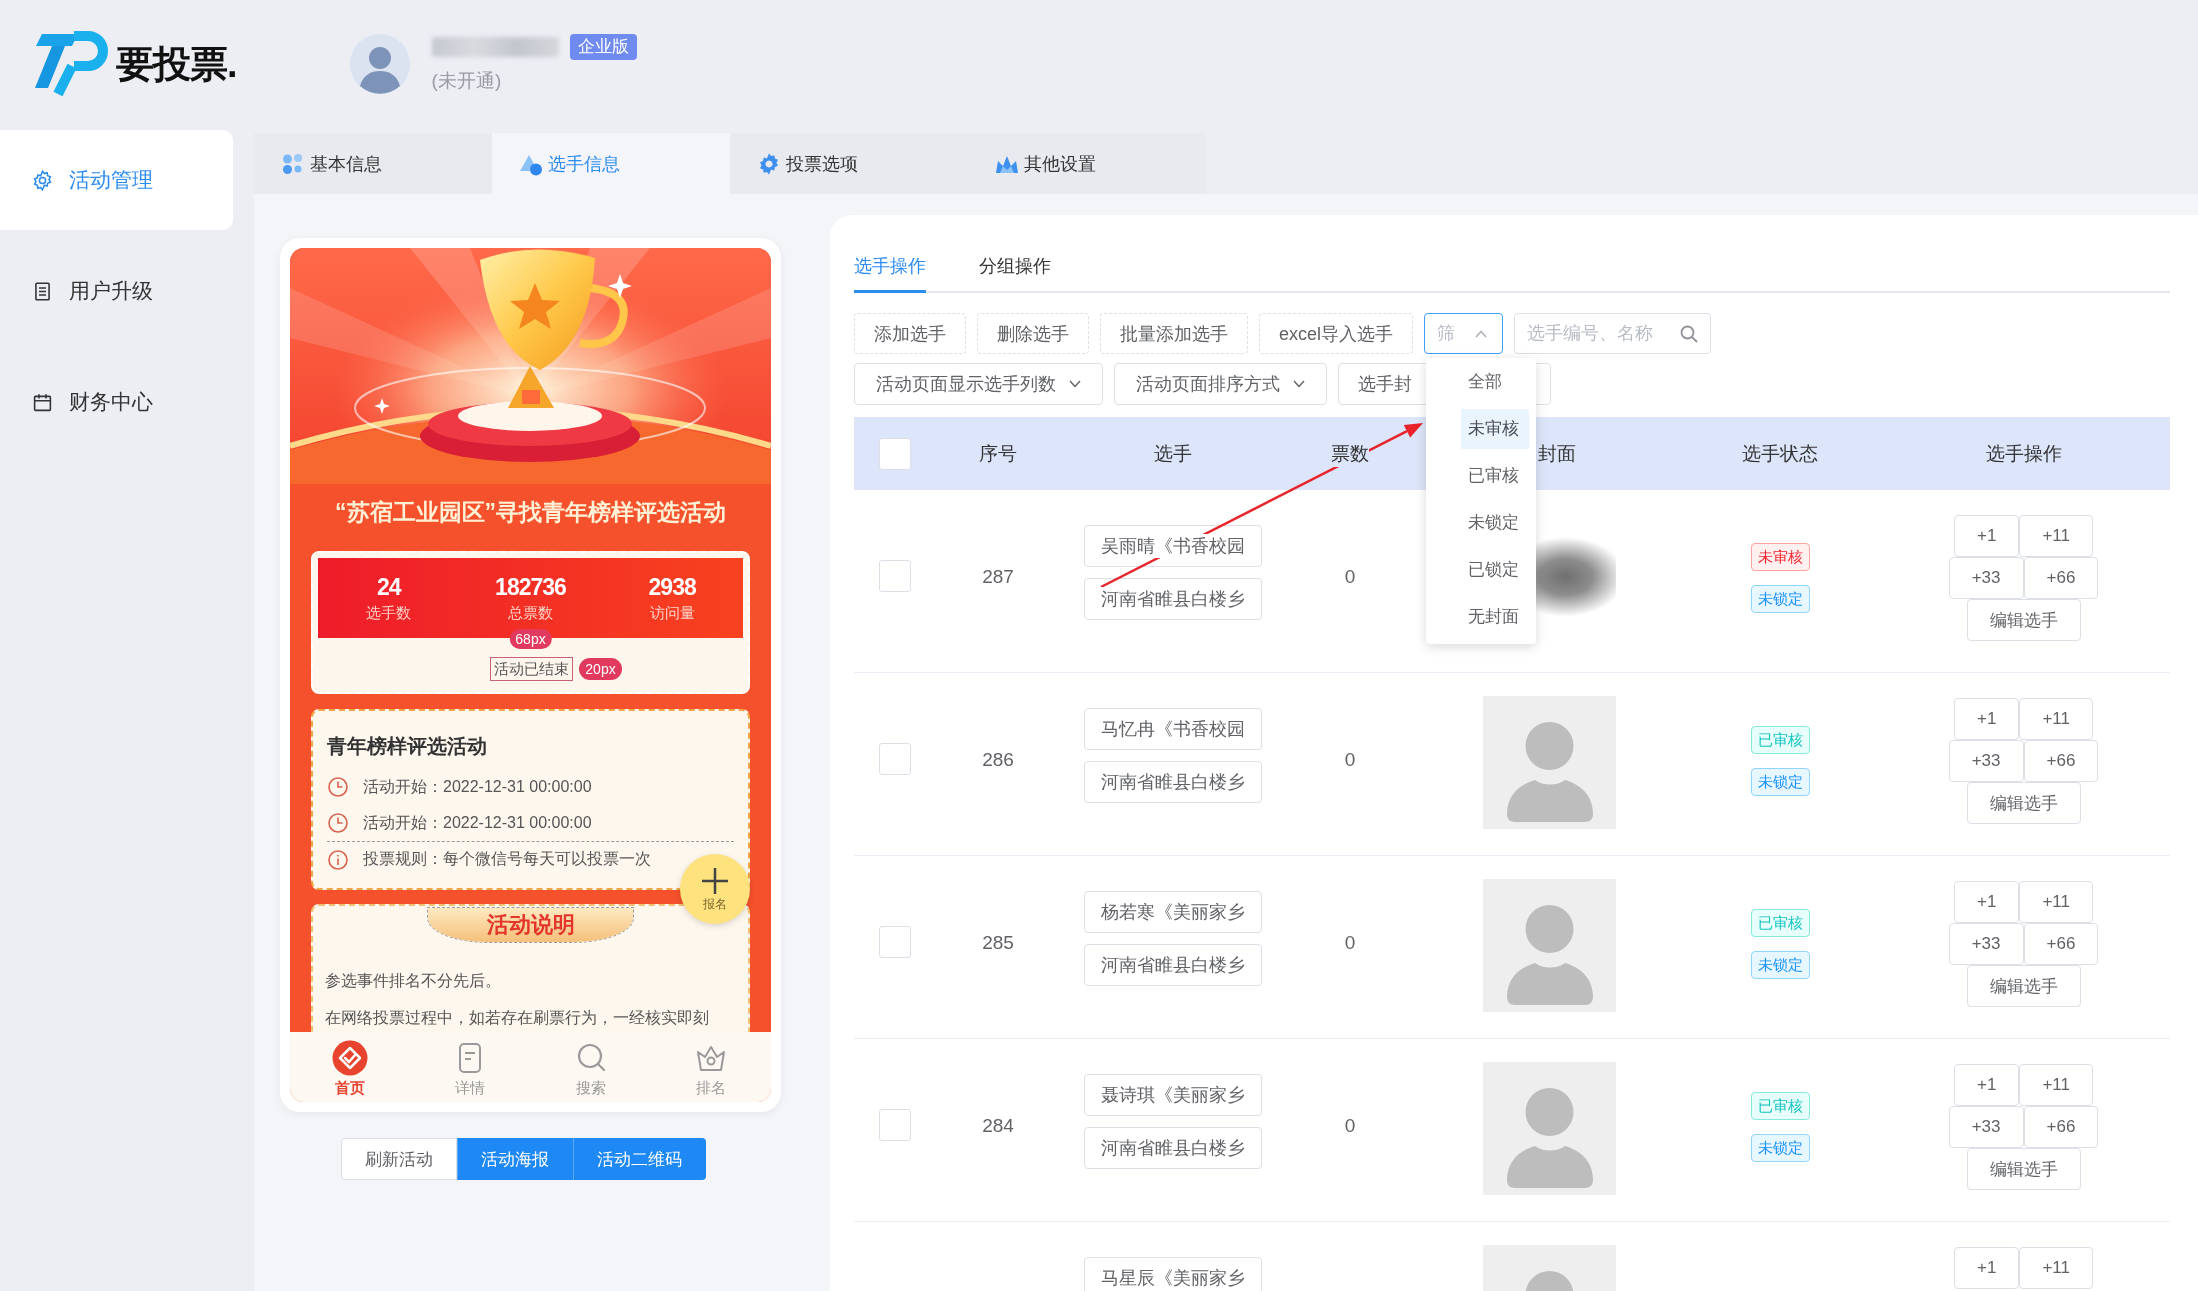 This screenshot has height=1291, width=2198. What do you see at coordinates (672, 587) in the screenshot?
I see `stat-value: 2938` at bounding box center [672, 587].